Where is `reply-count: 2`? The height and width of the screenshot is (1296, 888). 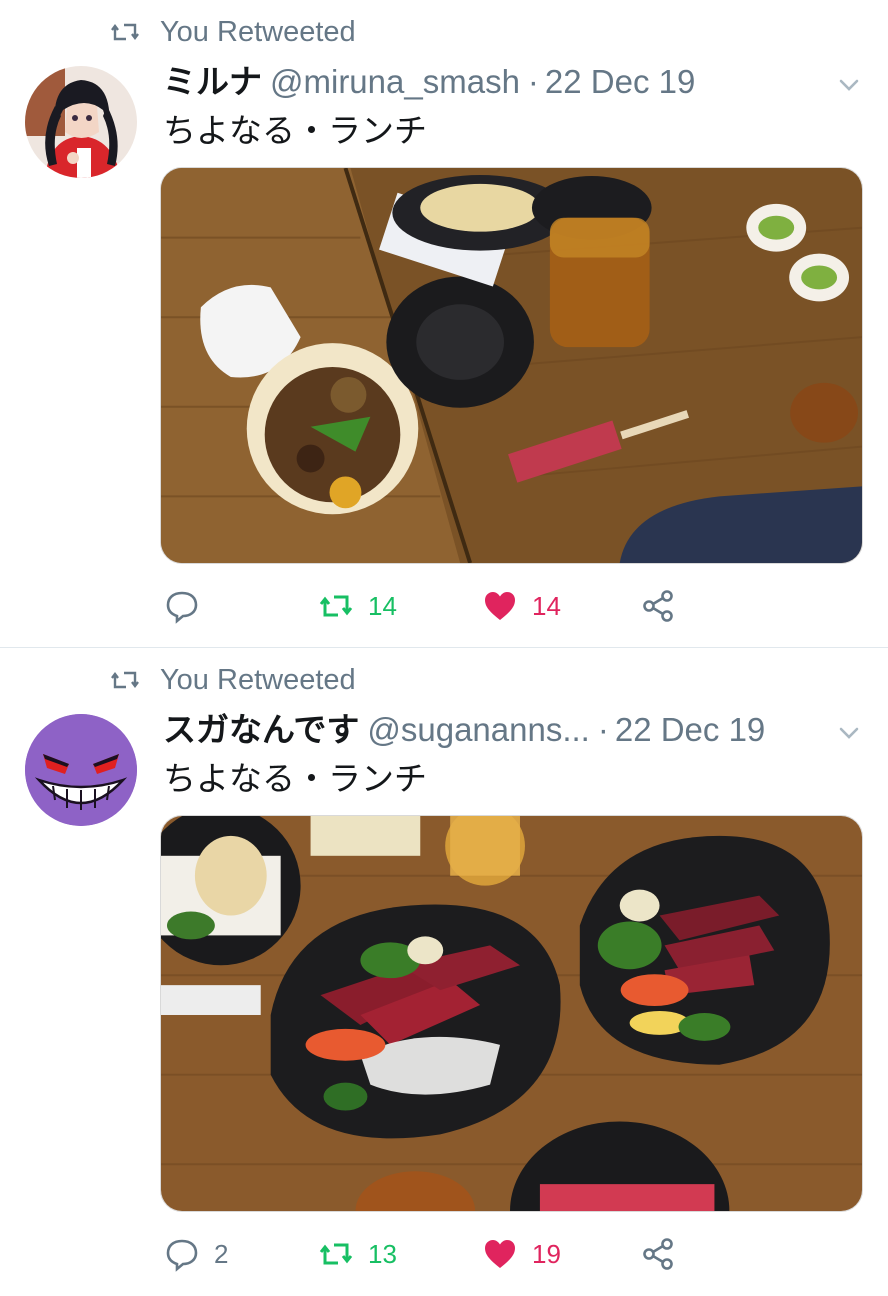 reply-count: 2 is located at coordinates (221, 1253).